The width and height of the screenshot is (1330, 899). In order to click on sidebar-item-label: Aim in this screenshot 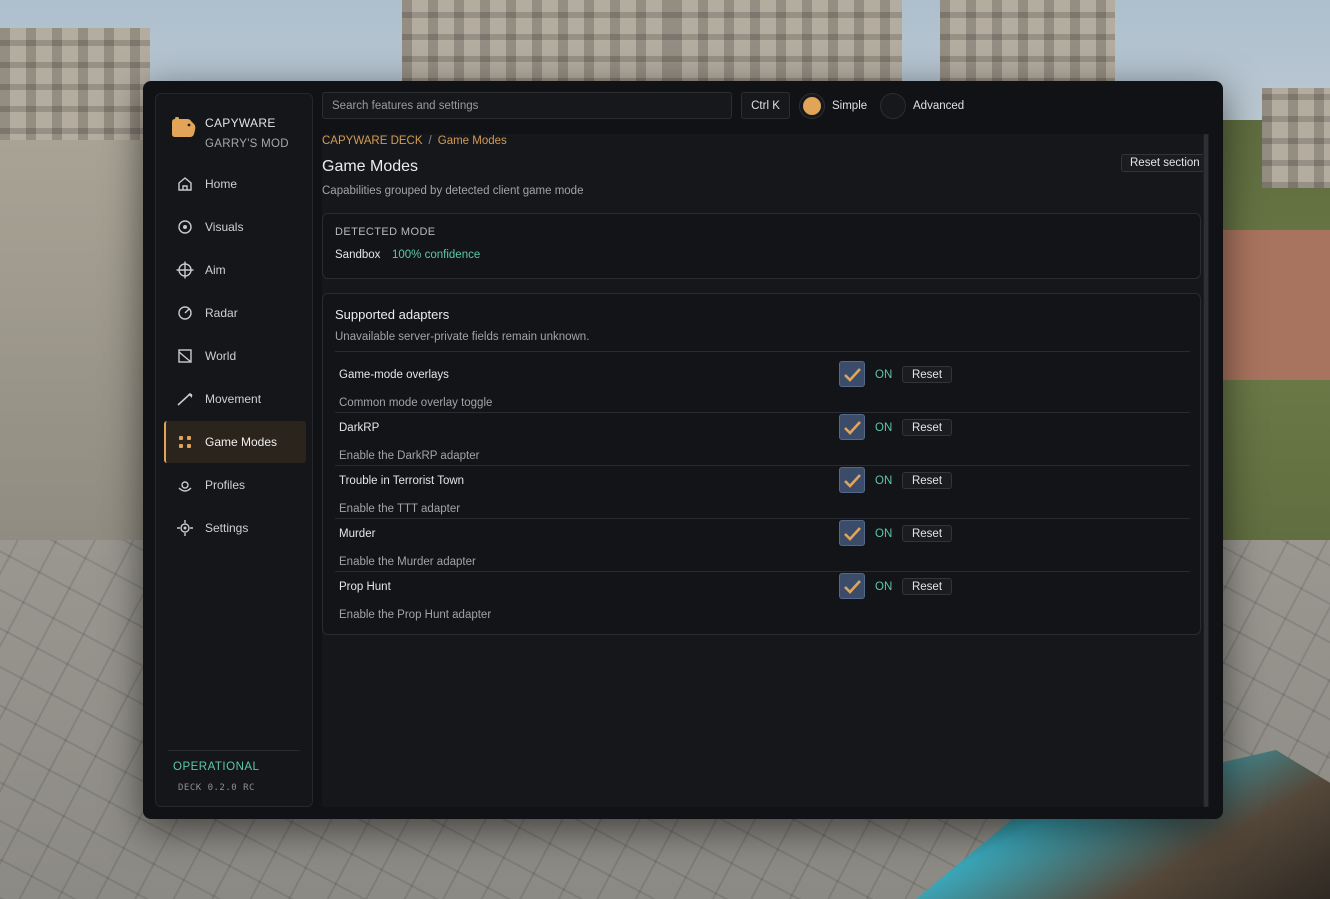, I will do `click(215, 270)`.